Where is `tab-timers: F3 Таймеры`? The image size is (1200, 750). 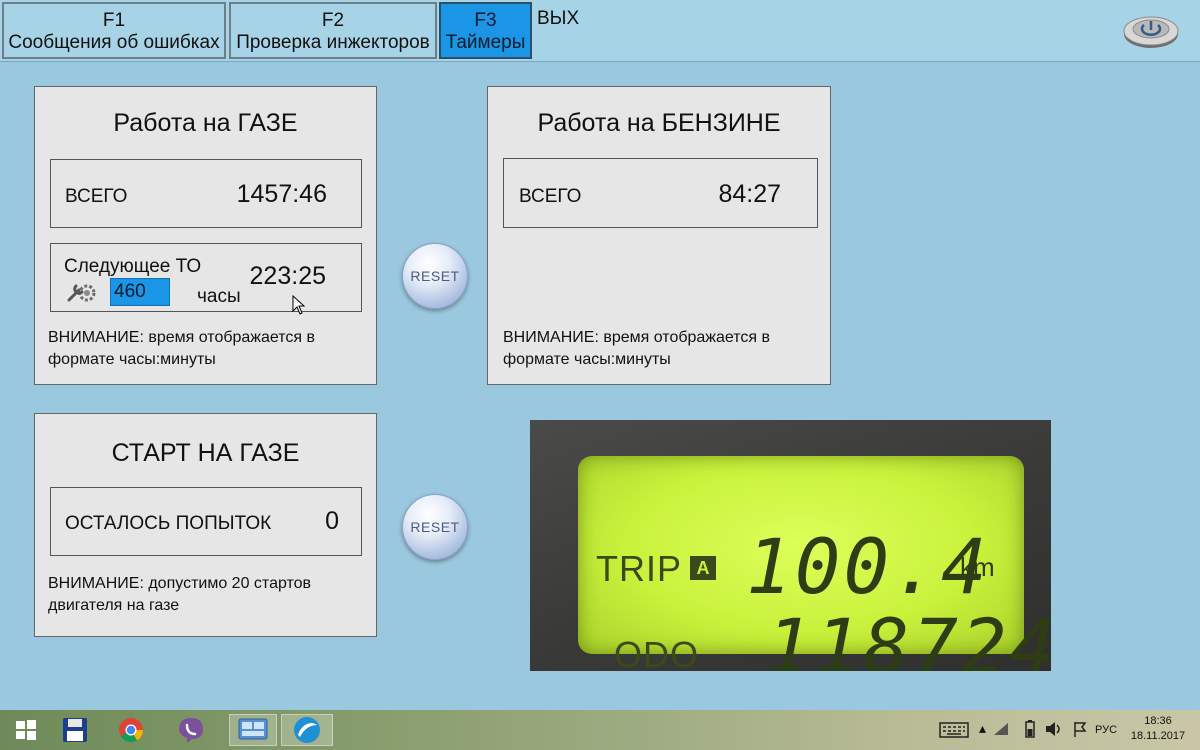 tab-timers: F3 Таймеры is located at coordinates (485, 30).